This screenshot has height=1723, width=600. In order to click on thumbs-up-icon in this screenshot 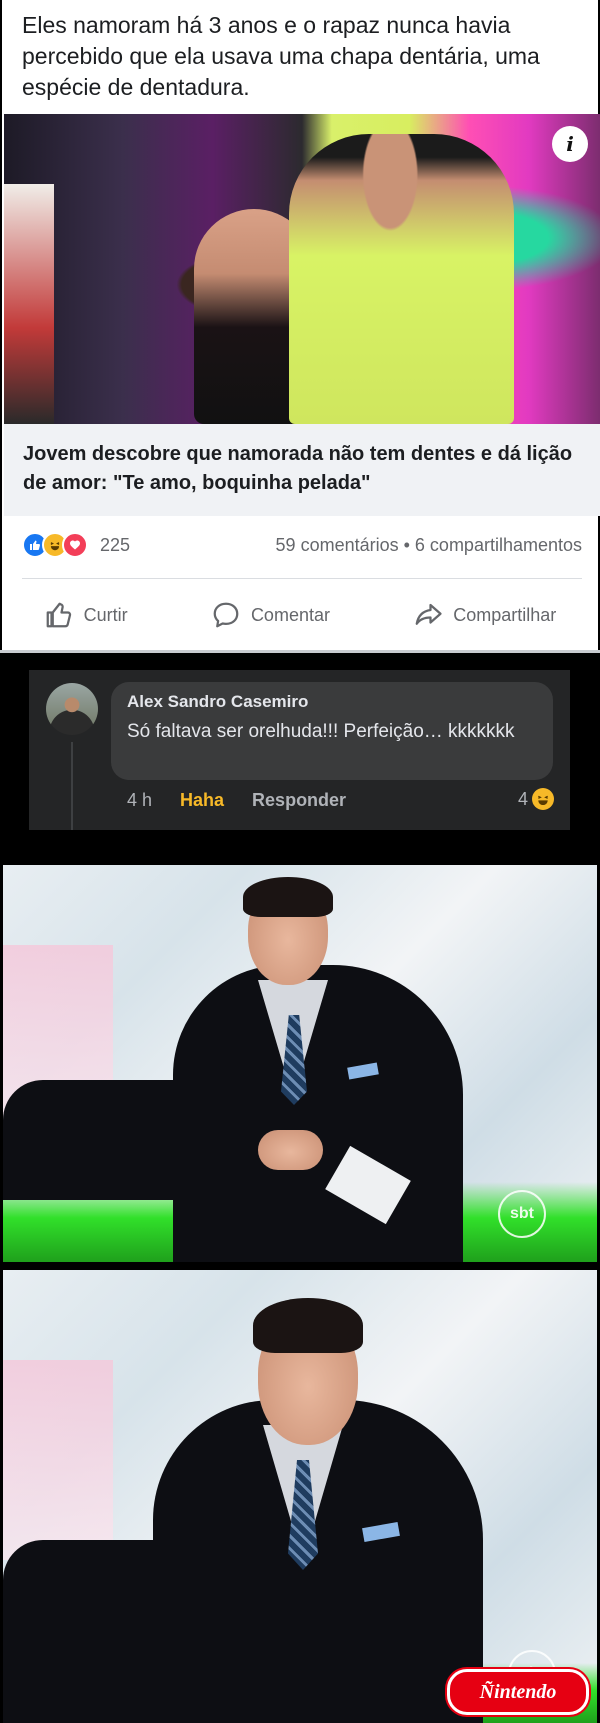, I will do `click(58, 615)`.